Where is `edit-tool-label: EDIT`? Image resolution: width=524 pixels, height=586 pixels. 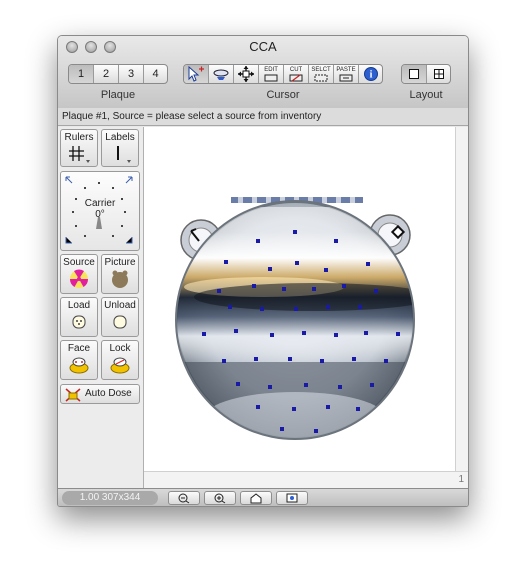
edit-tool-label: EDIT is located at coordinates (271, 70).